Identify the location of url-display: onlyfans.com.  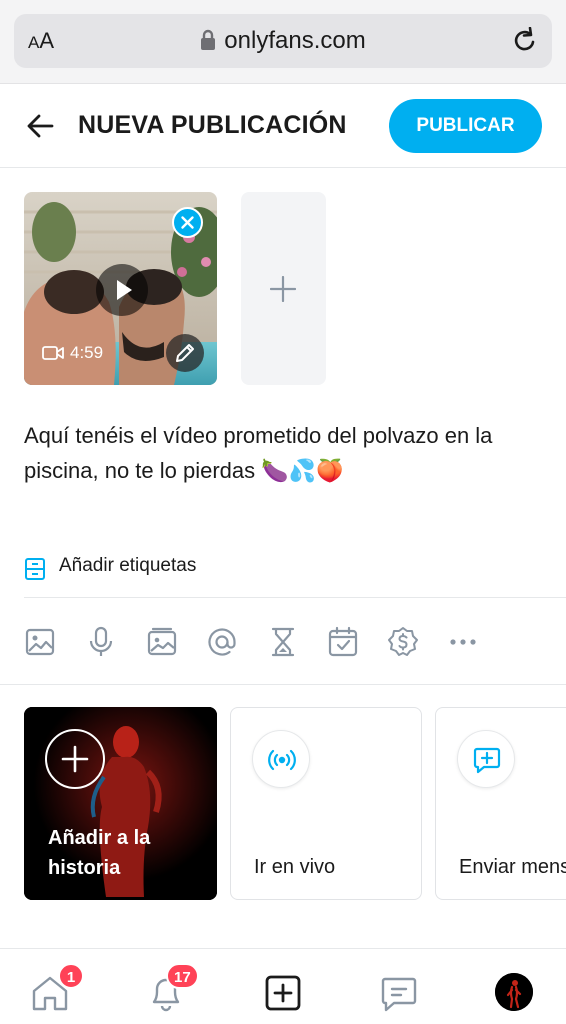
(283, 41).